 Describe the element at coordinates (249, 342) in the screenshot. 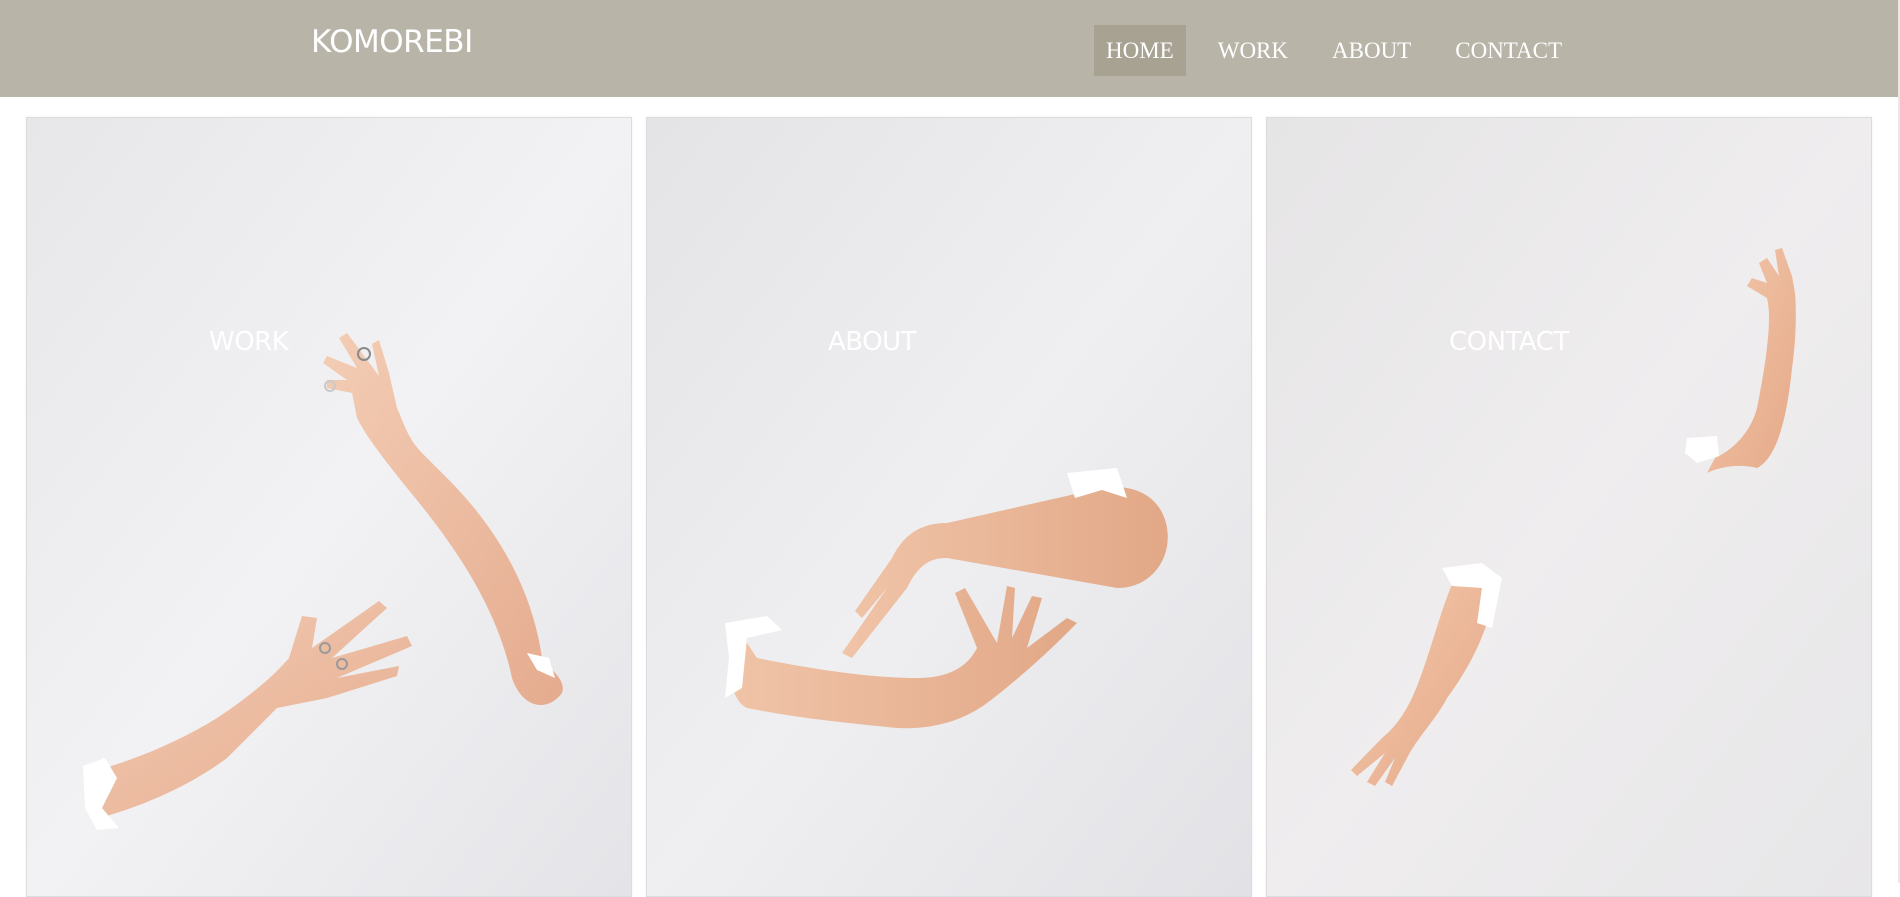

I see `card-work-title: WORK` at that location.